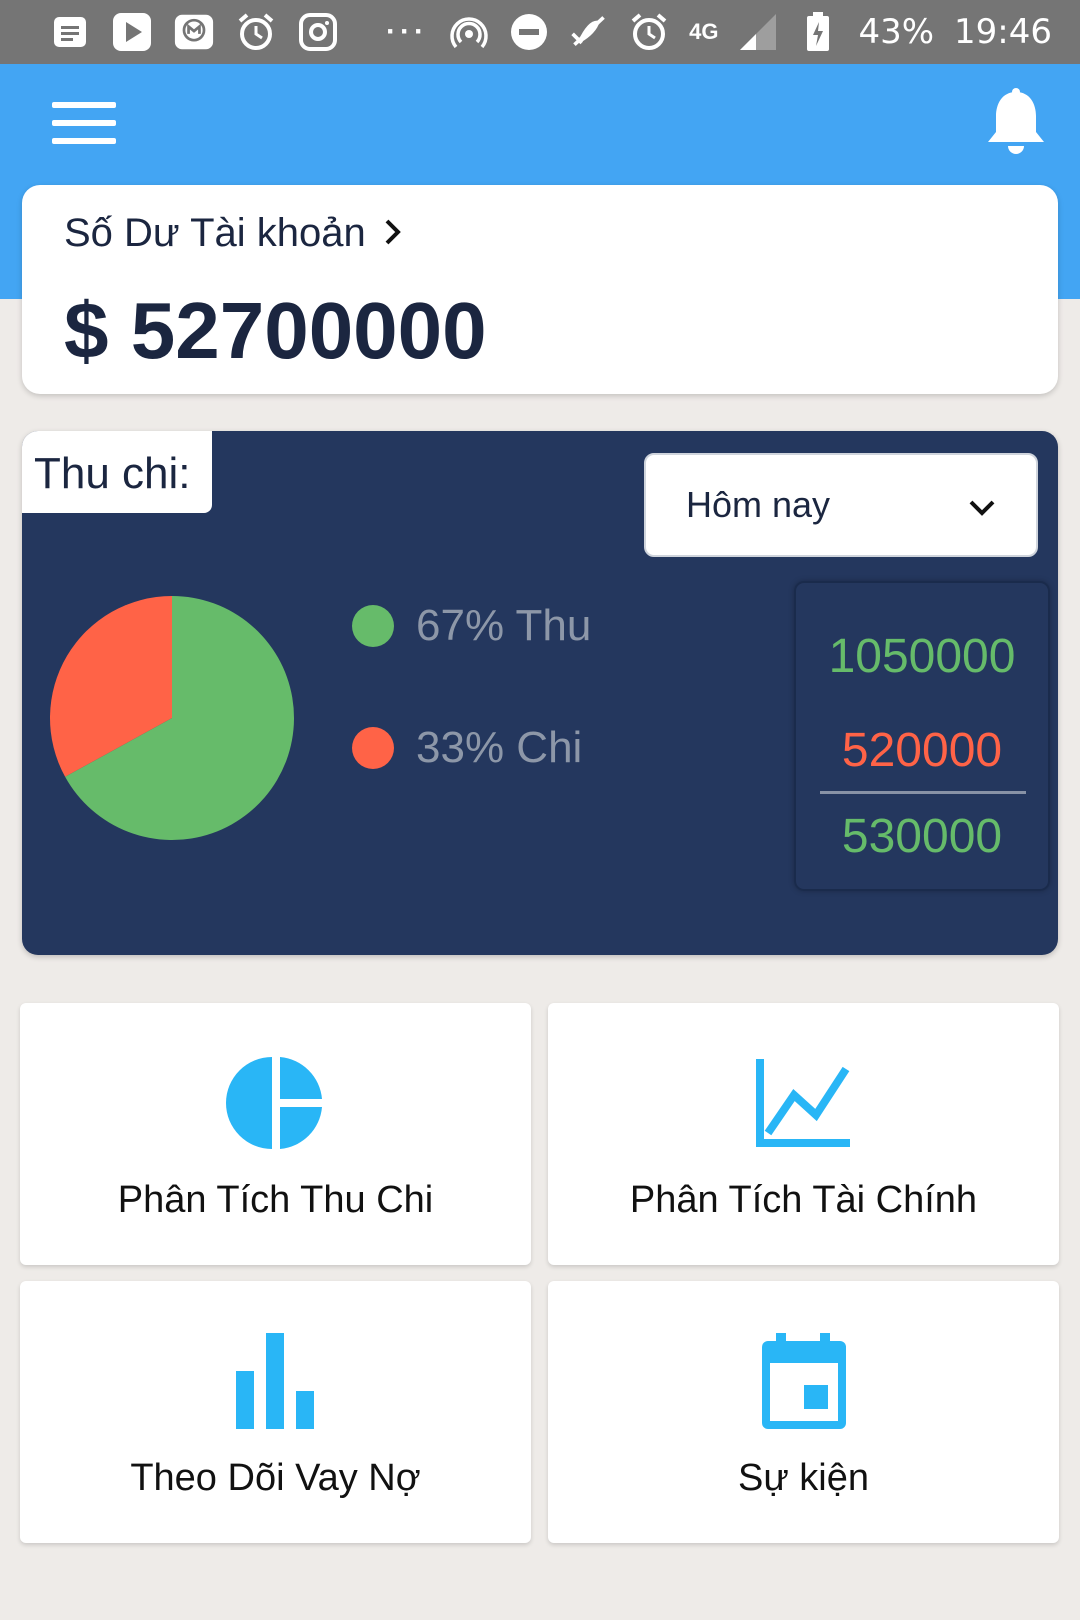 This screenshot has height=1620, width=1080. I want to click on hotspot-icon, so click(469, 32).